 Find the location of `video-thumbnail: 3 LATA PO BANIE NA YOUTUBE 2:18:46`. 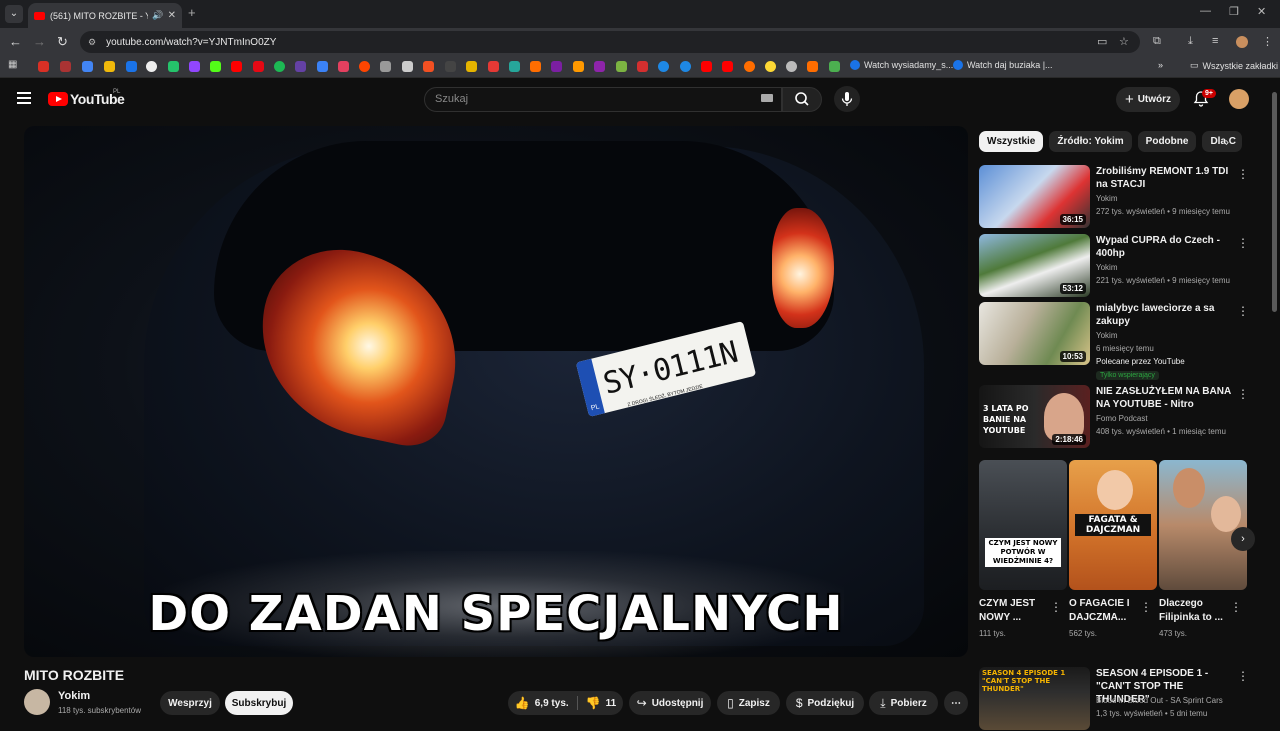

video-thumbnail: 3 LATA PO BANIE NA YOUTUBE 2:18:46 is located at coordinates (1034, 416).